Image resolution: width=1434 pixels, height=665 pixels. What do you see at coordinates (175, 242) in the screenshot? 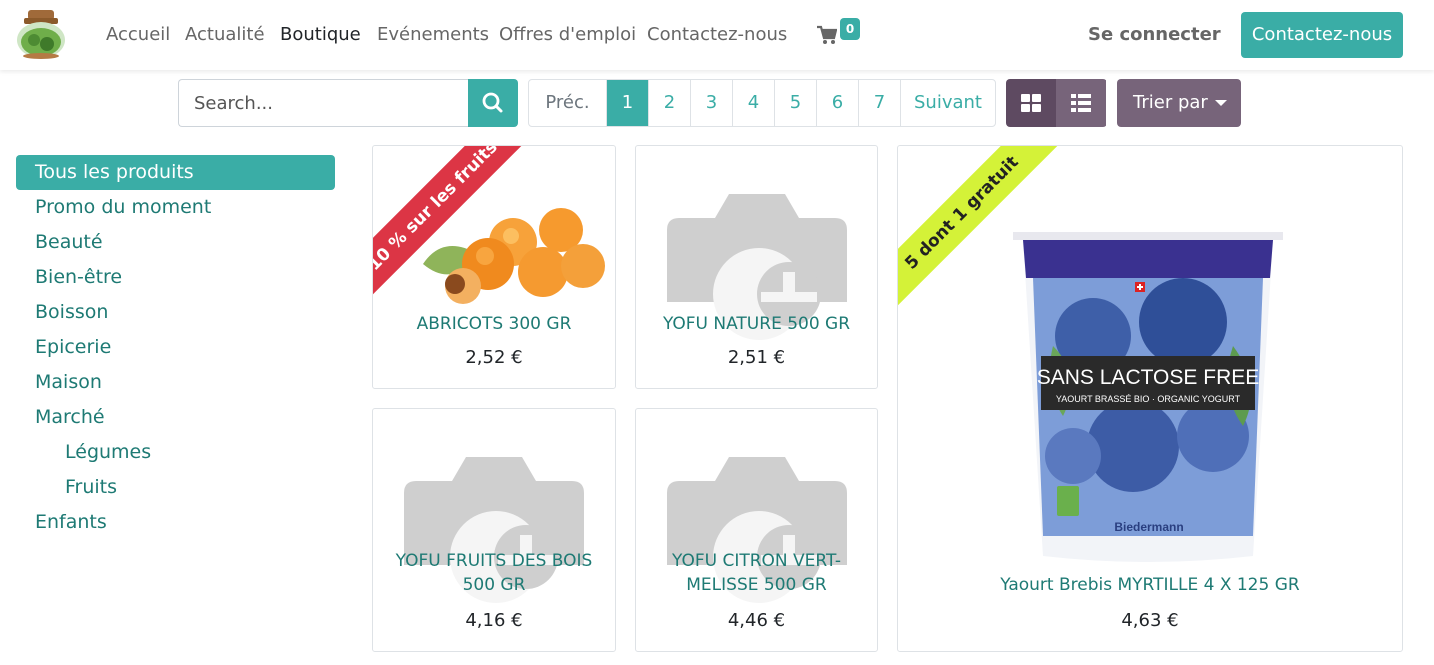
I see `category-beaute: Beauté` at bounding box center [175, 242].